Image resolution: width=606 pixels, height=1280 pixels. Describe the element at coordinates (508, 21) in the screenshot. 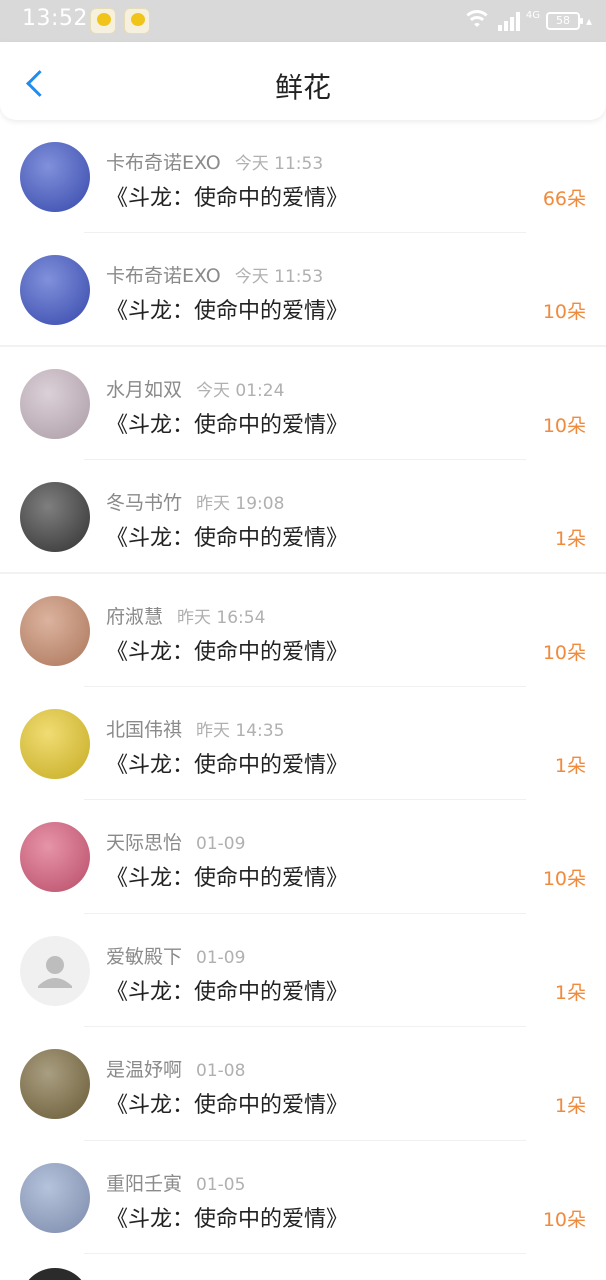

I see `signal-icon` at that location.